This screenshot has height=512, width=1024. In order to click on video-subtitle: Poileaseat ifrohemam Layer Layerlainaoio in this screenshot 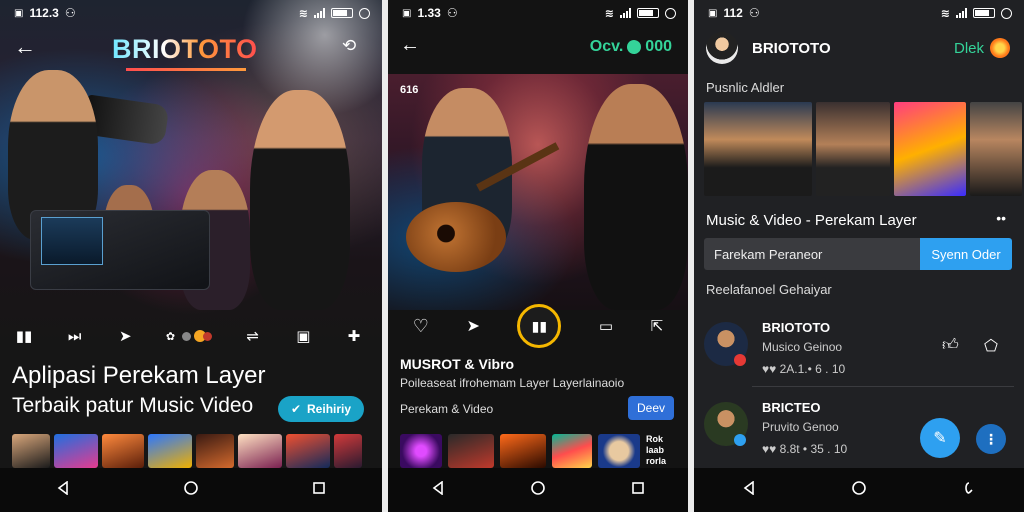, I will do `click(512, 383)`.